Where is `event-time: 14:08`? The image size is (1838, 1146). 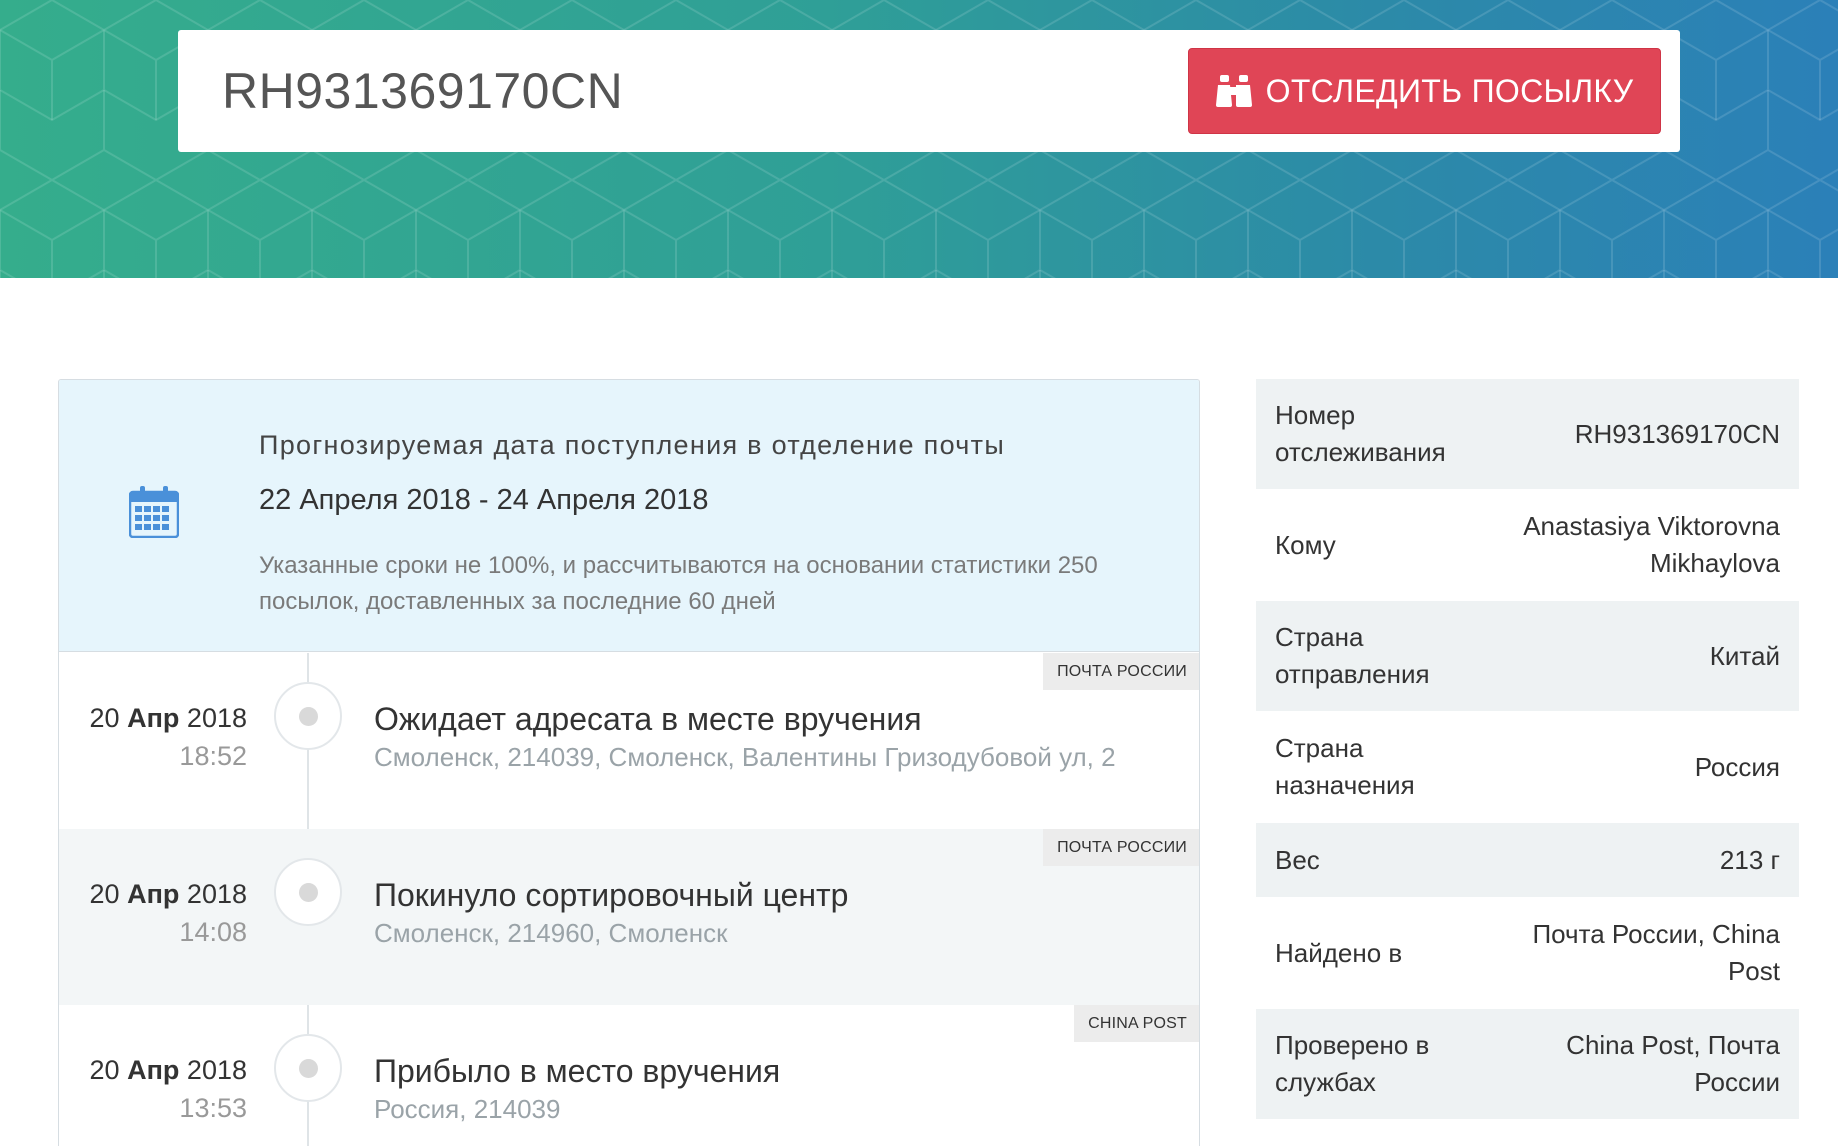 event-time: 14:08 is located at coordinates (213, 932).